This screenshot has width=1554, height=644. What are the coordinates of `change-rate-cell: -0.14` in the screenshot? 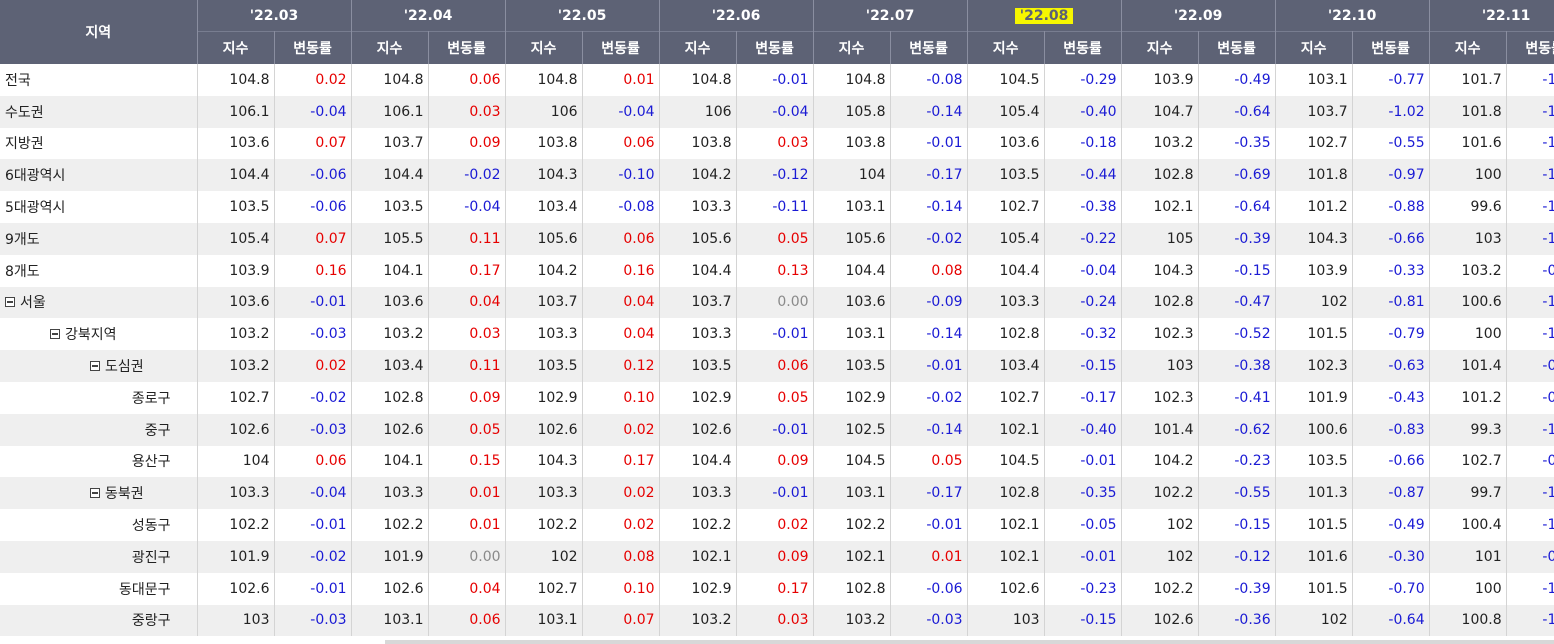 It's located at (929, 111).